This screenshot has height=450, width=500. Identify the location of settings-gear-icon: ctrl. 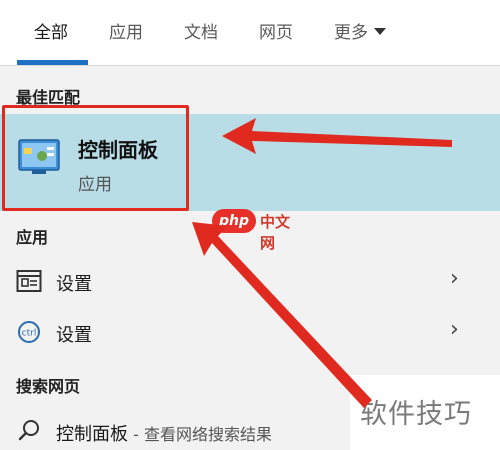
(29, 332).